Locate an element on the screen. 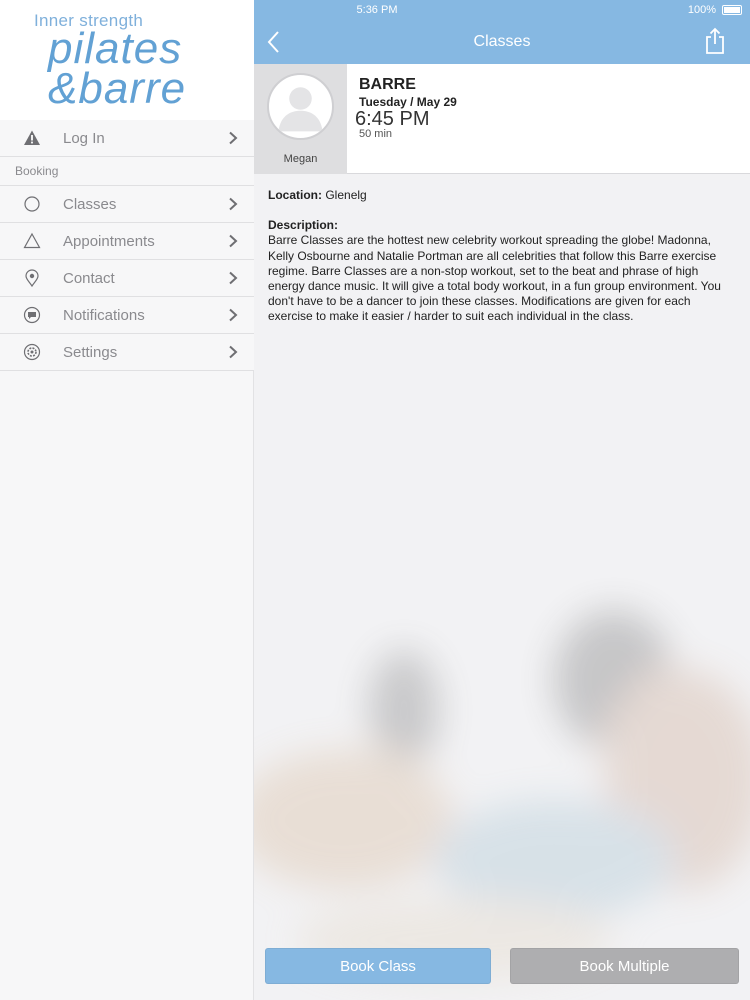  sidebar-item-appointments: Appointments is located at coordinates (127, 241).